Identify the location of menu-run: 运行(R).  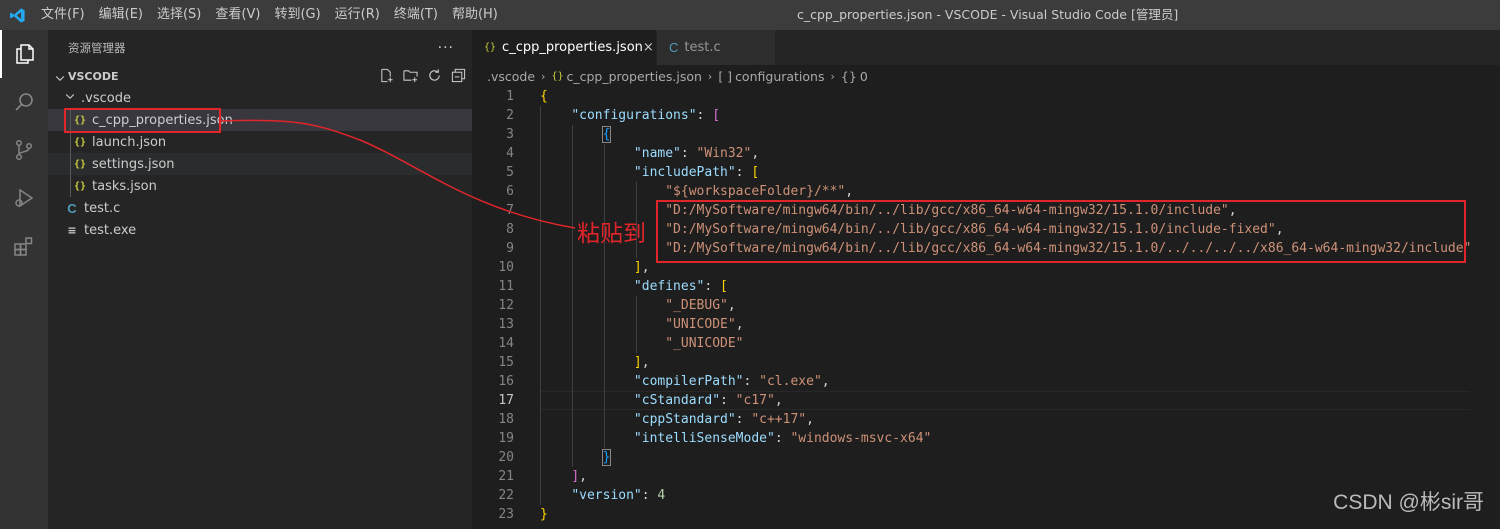
(357, 15).